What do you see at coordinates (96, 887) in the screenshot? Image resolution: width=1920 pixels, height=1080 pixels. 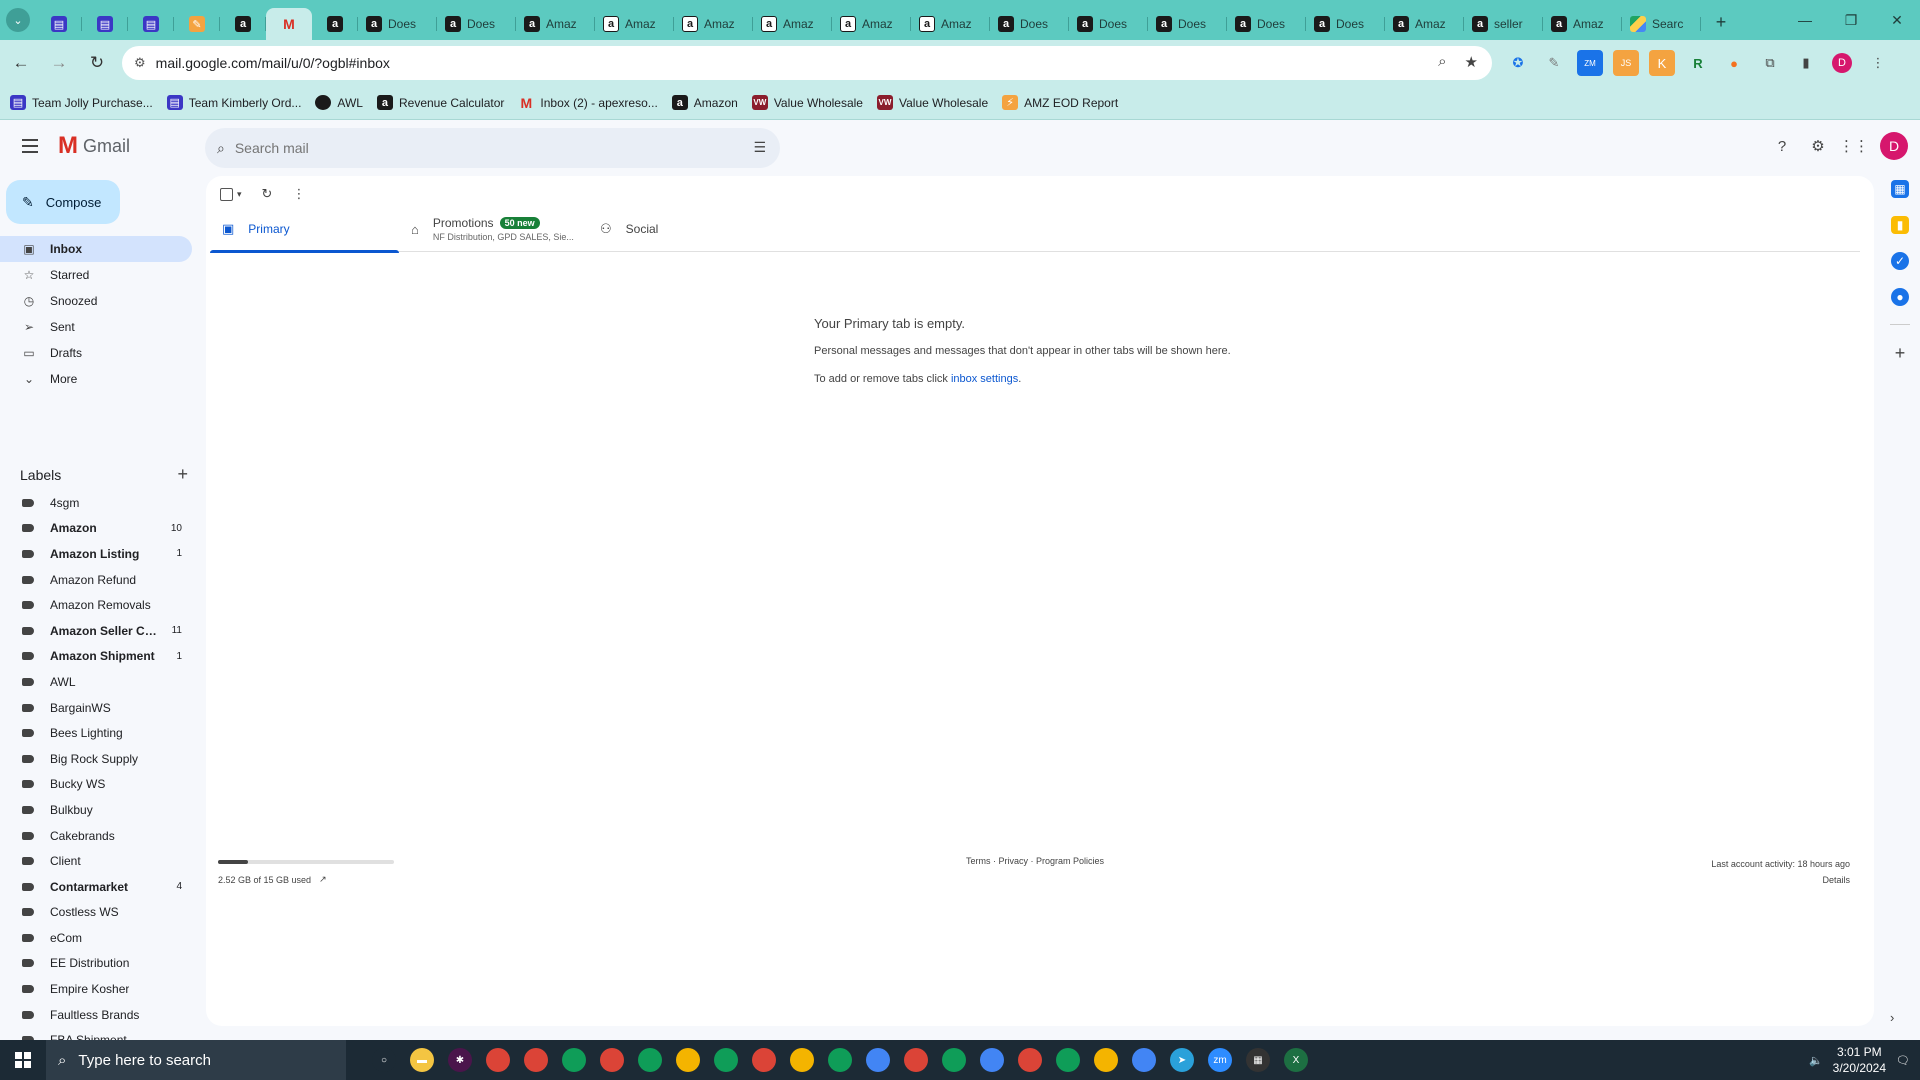 I see `label-item: Contarmarket 4` at bounding box center [96, 887].